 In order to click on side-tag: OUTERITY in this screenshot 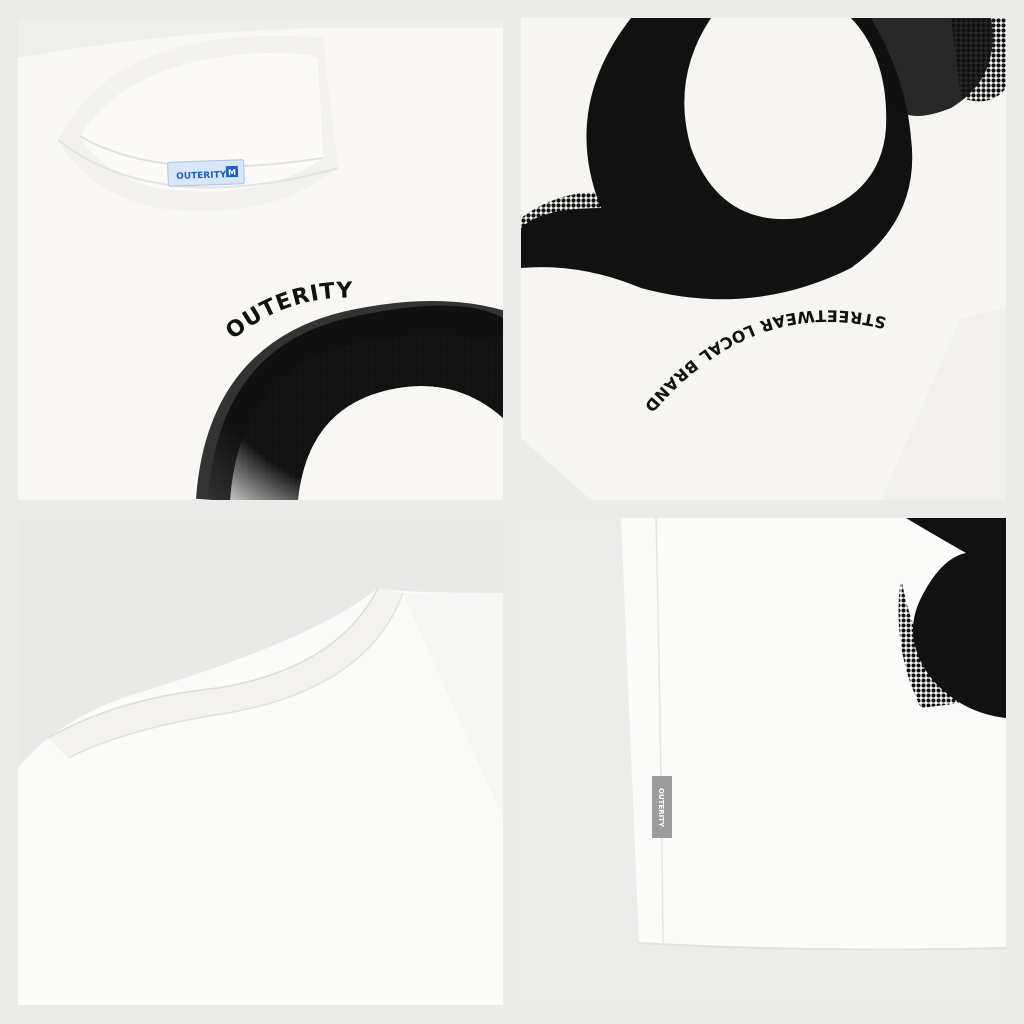, I will do `click(662, 807)`.